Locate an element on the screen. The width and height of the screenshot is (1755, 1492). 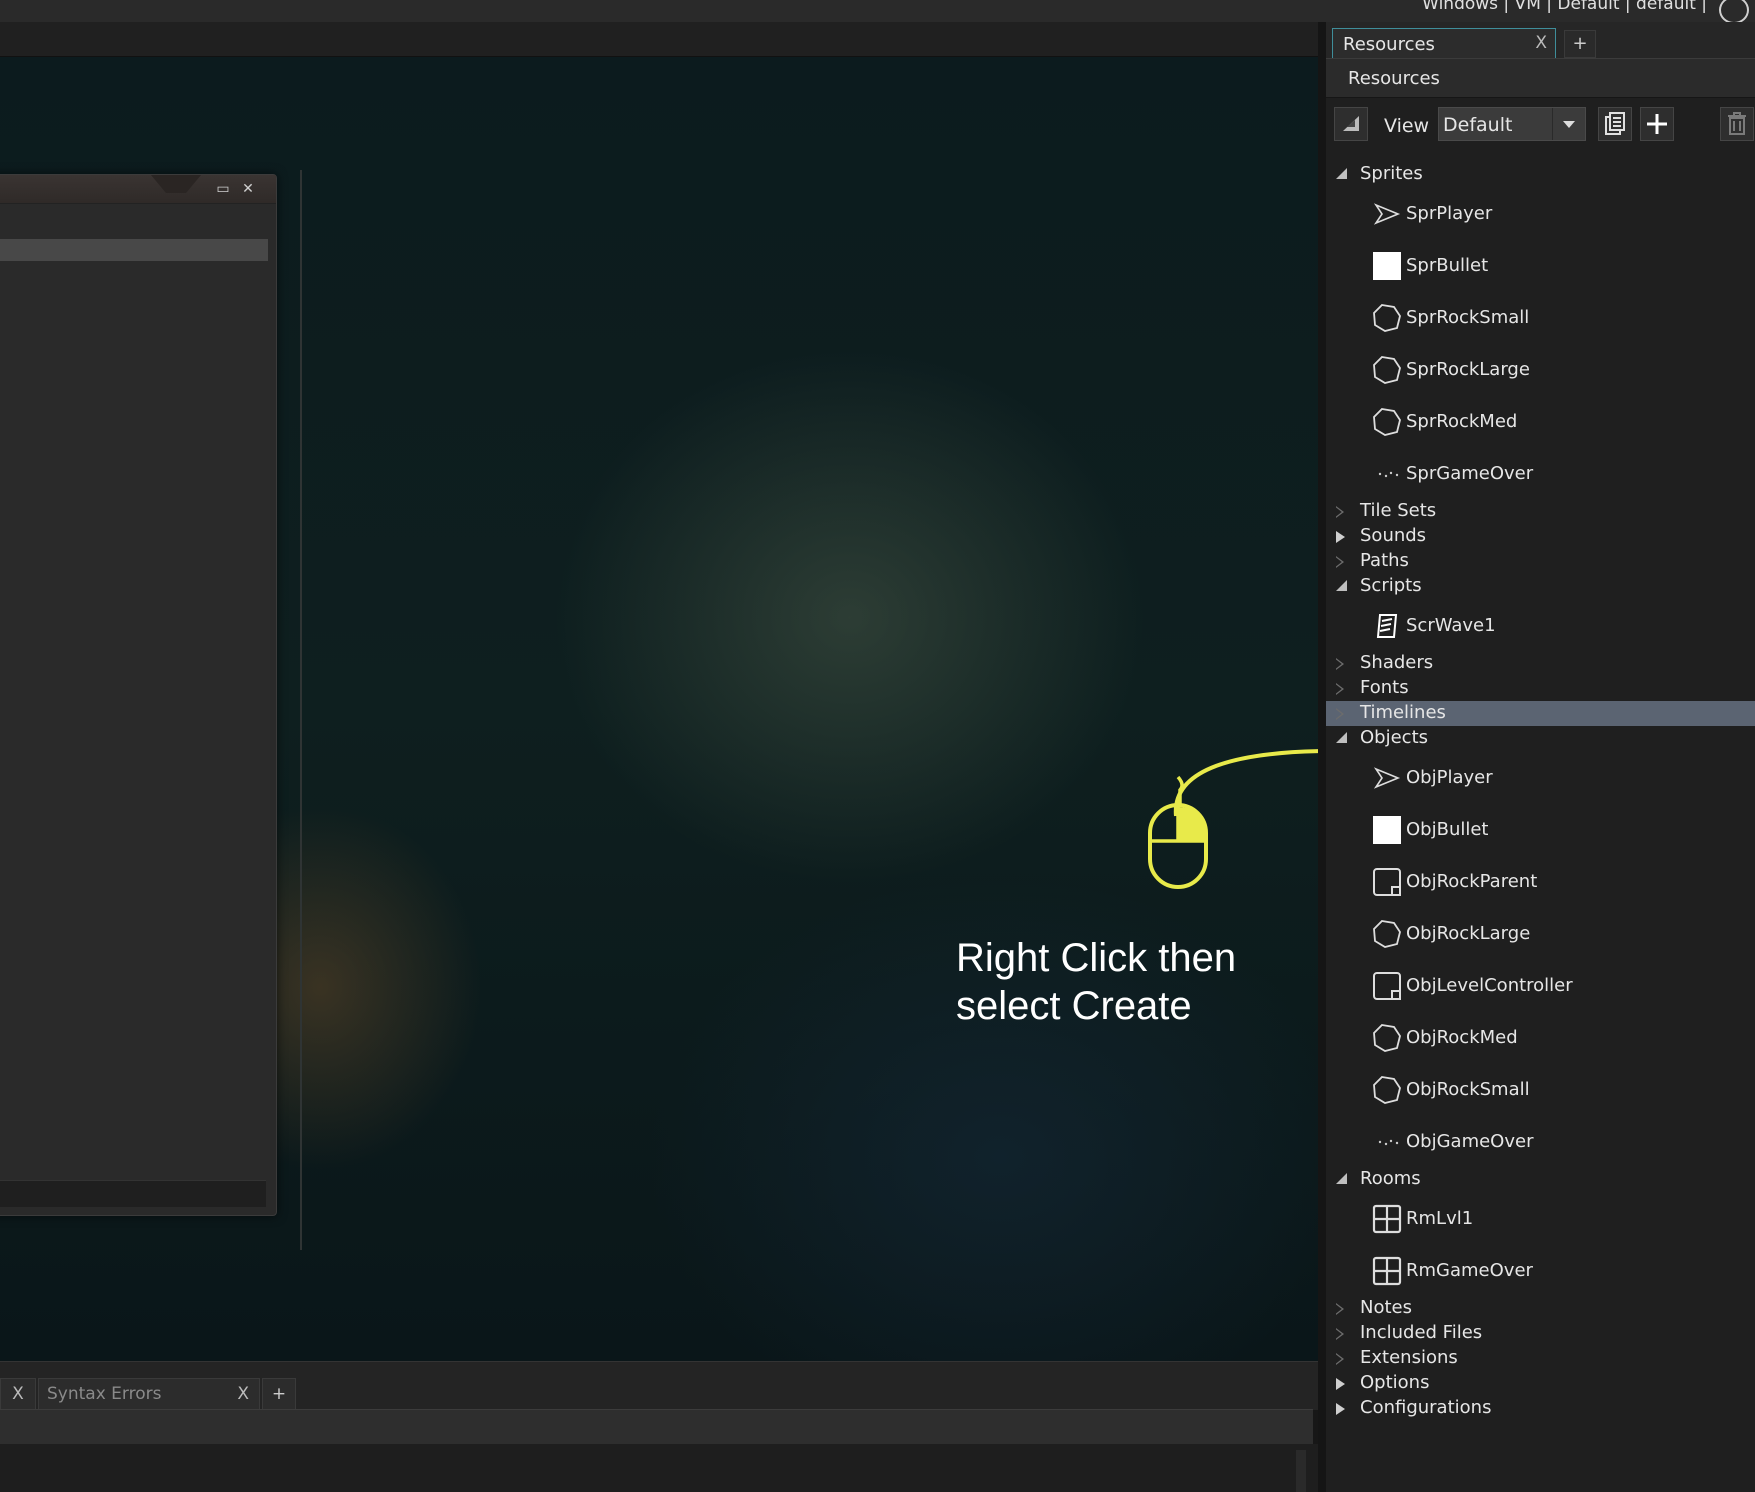
tree-folder-notes: Notes is located at coordinates (1540, 1308).